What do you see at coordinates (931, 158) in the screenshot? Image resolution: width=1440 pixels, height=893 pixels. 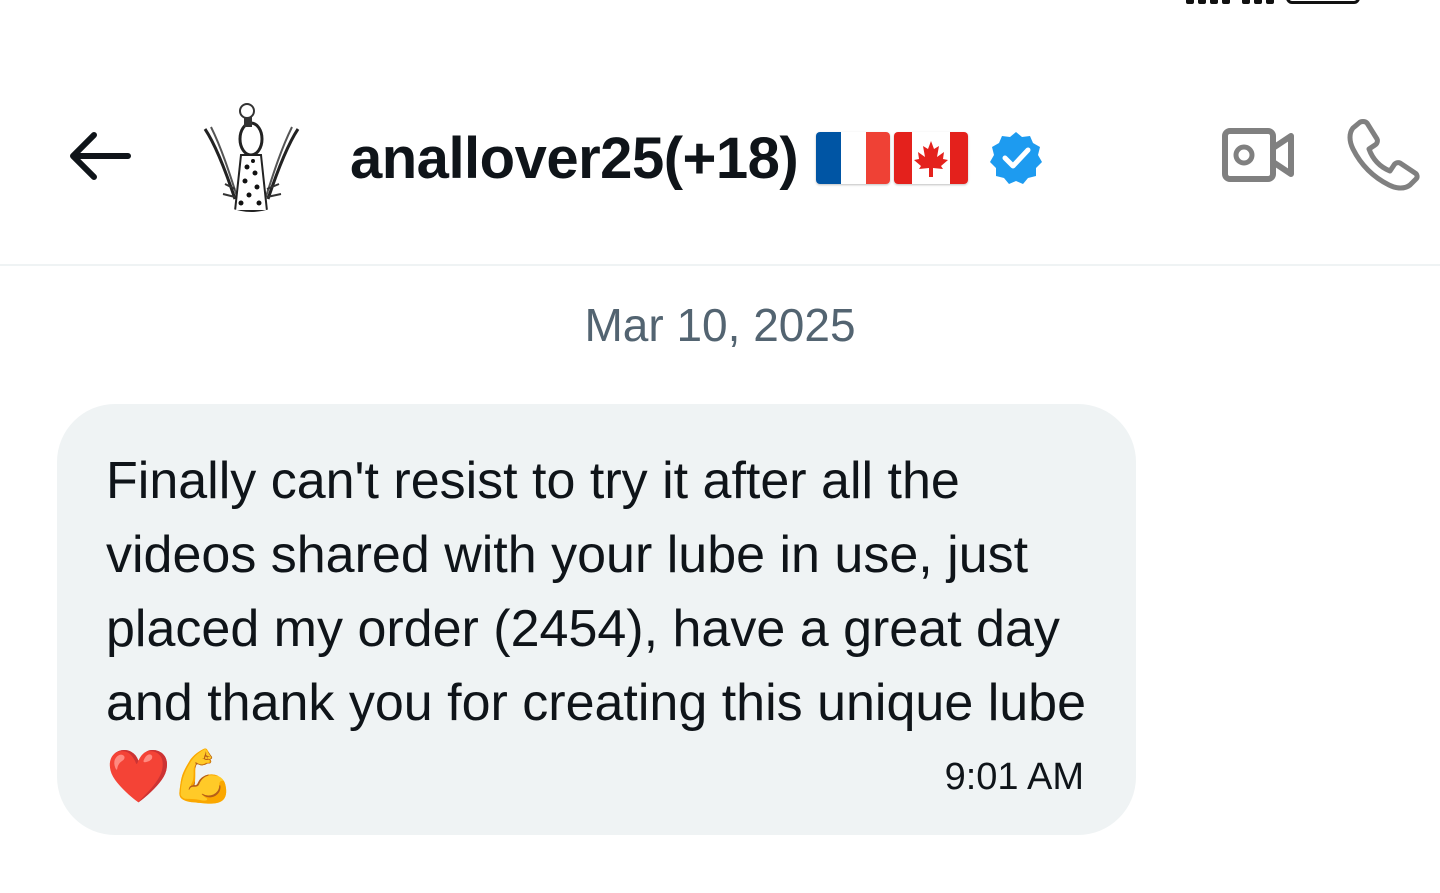 I see `canada-flag-icon` at bounding box center [931, 158].